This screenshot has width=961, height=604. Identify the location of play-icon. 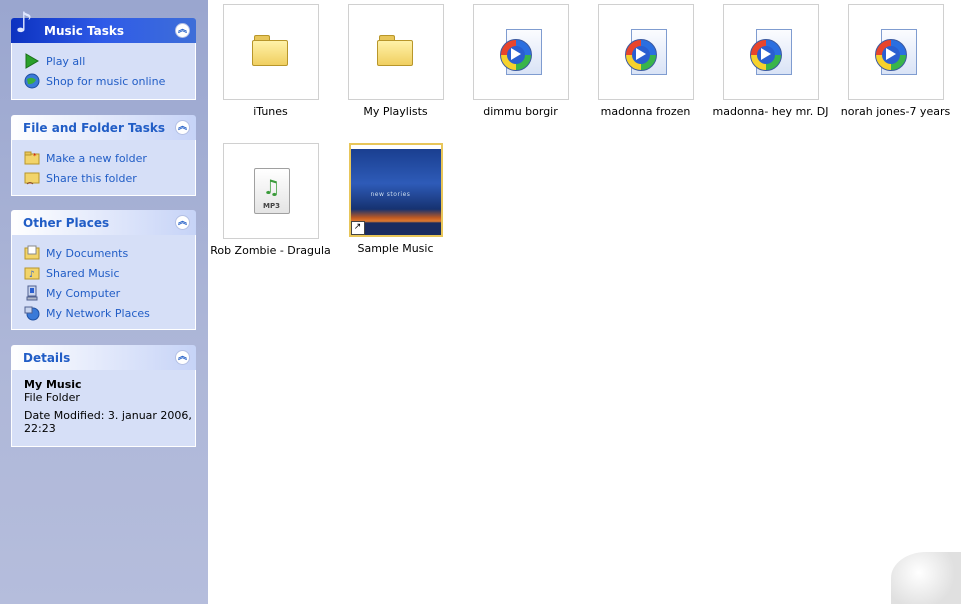
(32, 61).